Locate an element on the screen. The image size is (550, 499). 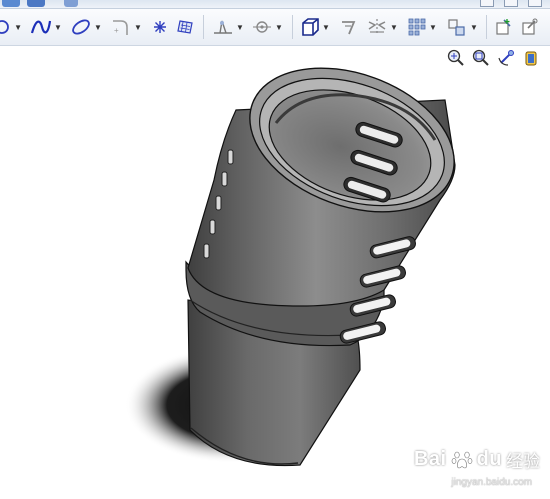
pattern-tool-button: ▼ is located at coordinates (422, 27).